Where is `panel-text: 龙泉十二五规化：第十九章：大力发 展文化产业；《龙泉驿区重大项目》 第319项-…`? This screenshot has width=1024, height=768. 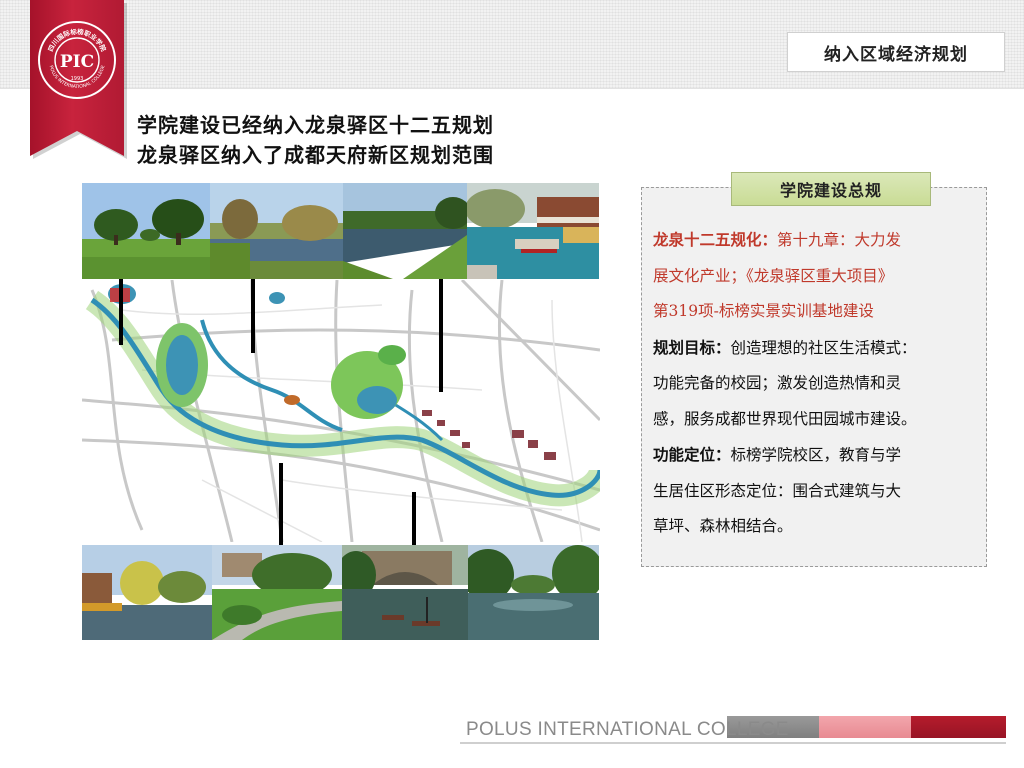
panel-text: 龙泉十二五规化：第十九章：大力发 展文化产业；《龙泉驿区重大项目》 第319项-… is located at coordinates (818, 383).